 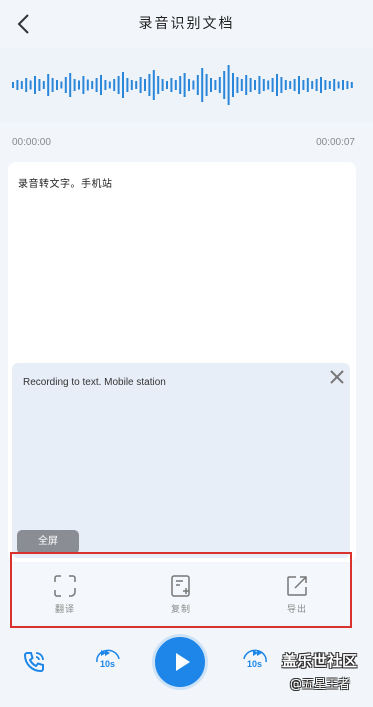 I want to click on rewind-label: 10s, so click(x=108, y=664).